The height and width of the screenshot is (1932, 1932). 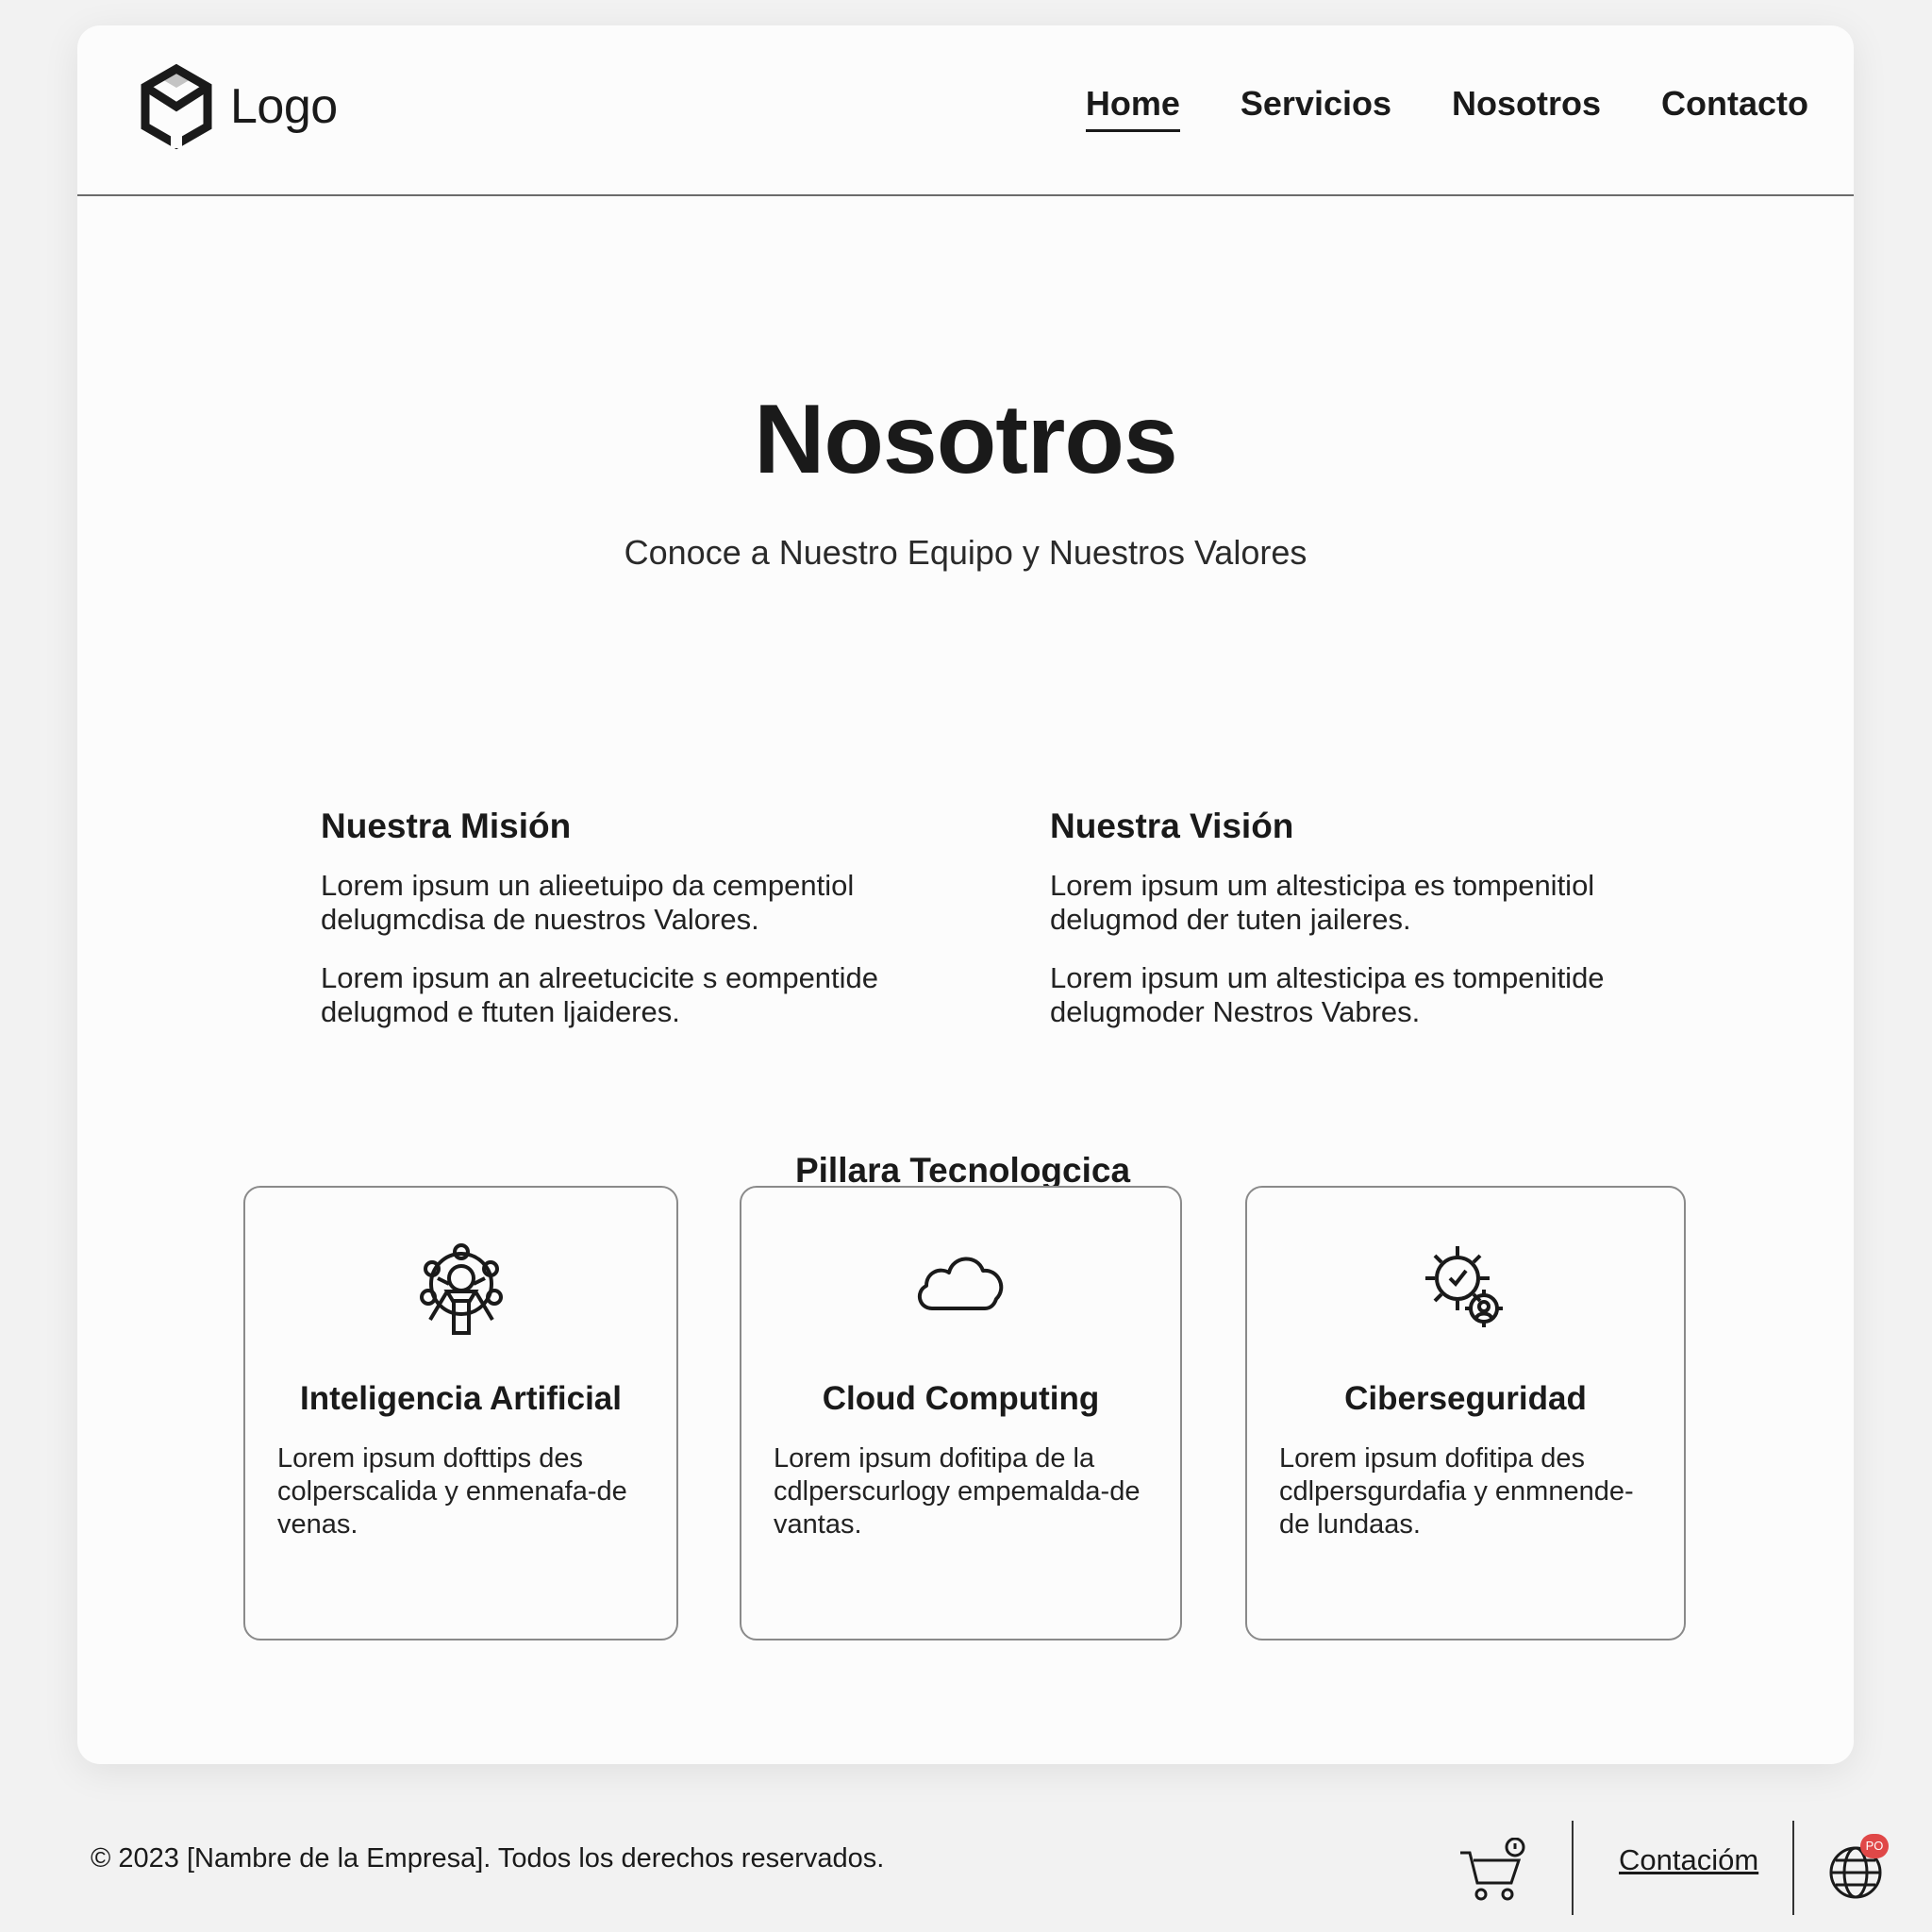 I want to click on nav-nosotros: Nosotros, so click(x=1527, y=108).